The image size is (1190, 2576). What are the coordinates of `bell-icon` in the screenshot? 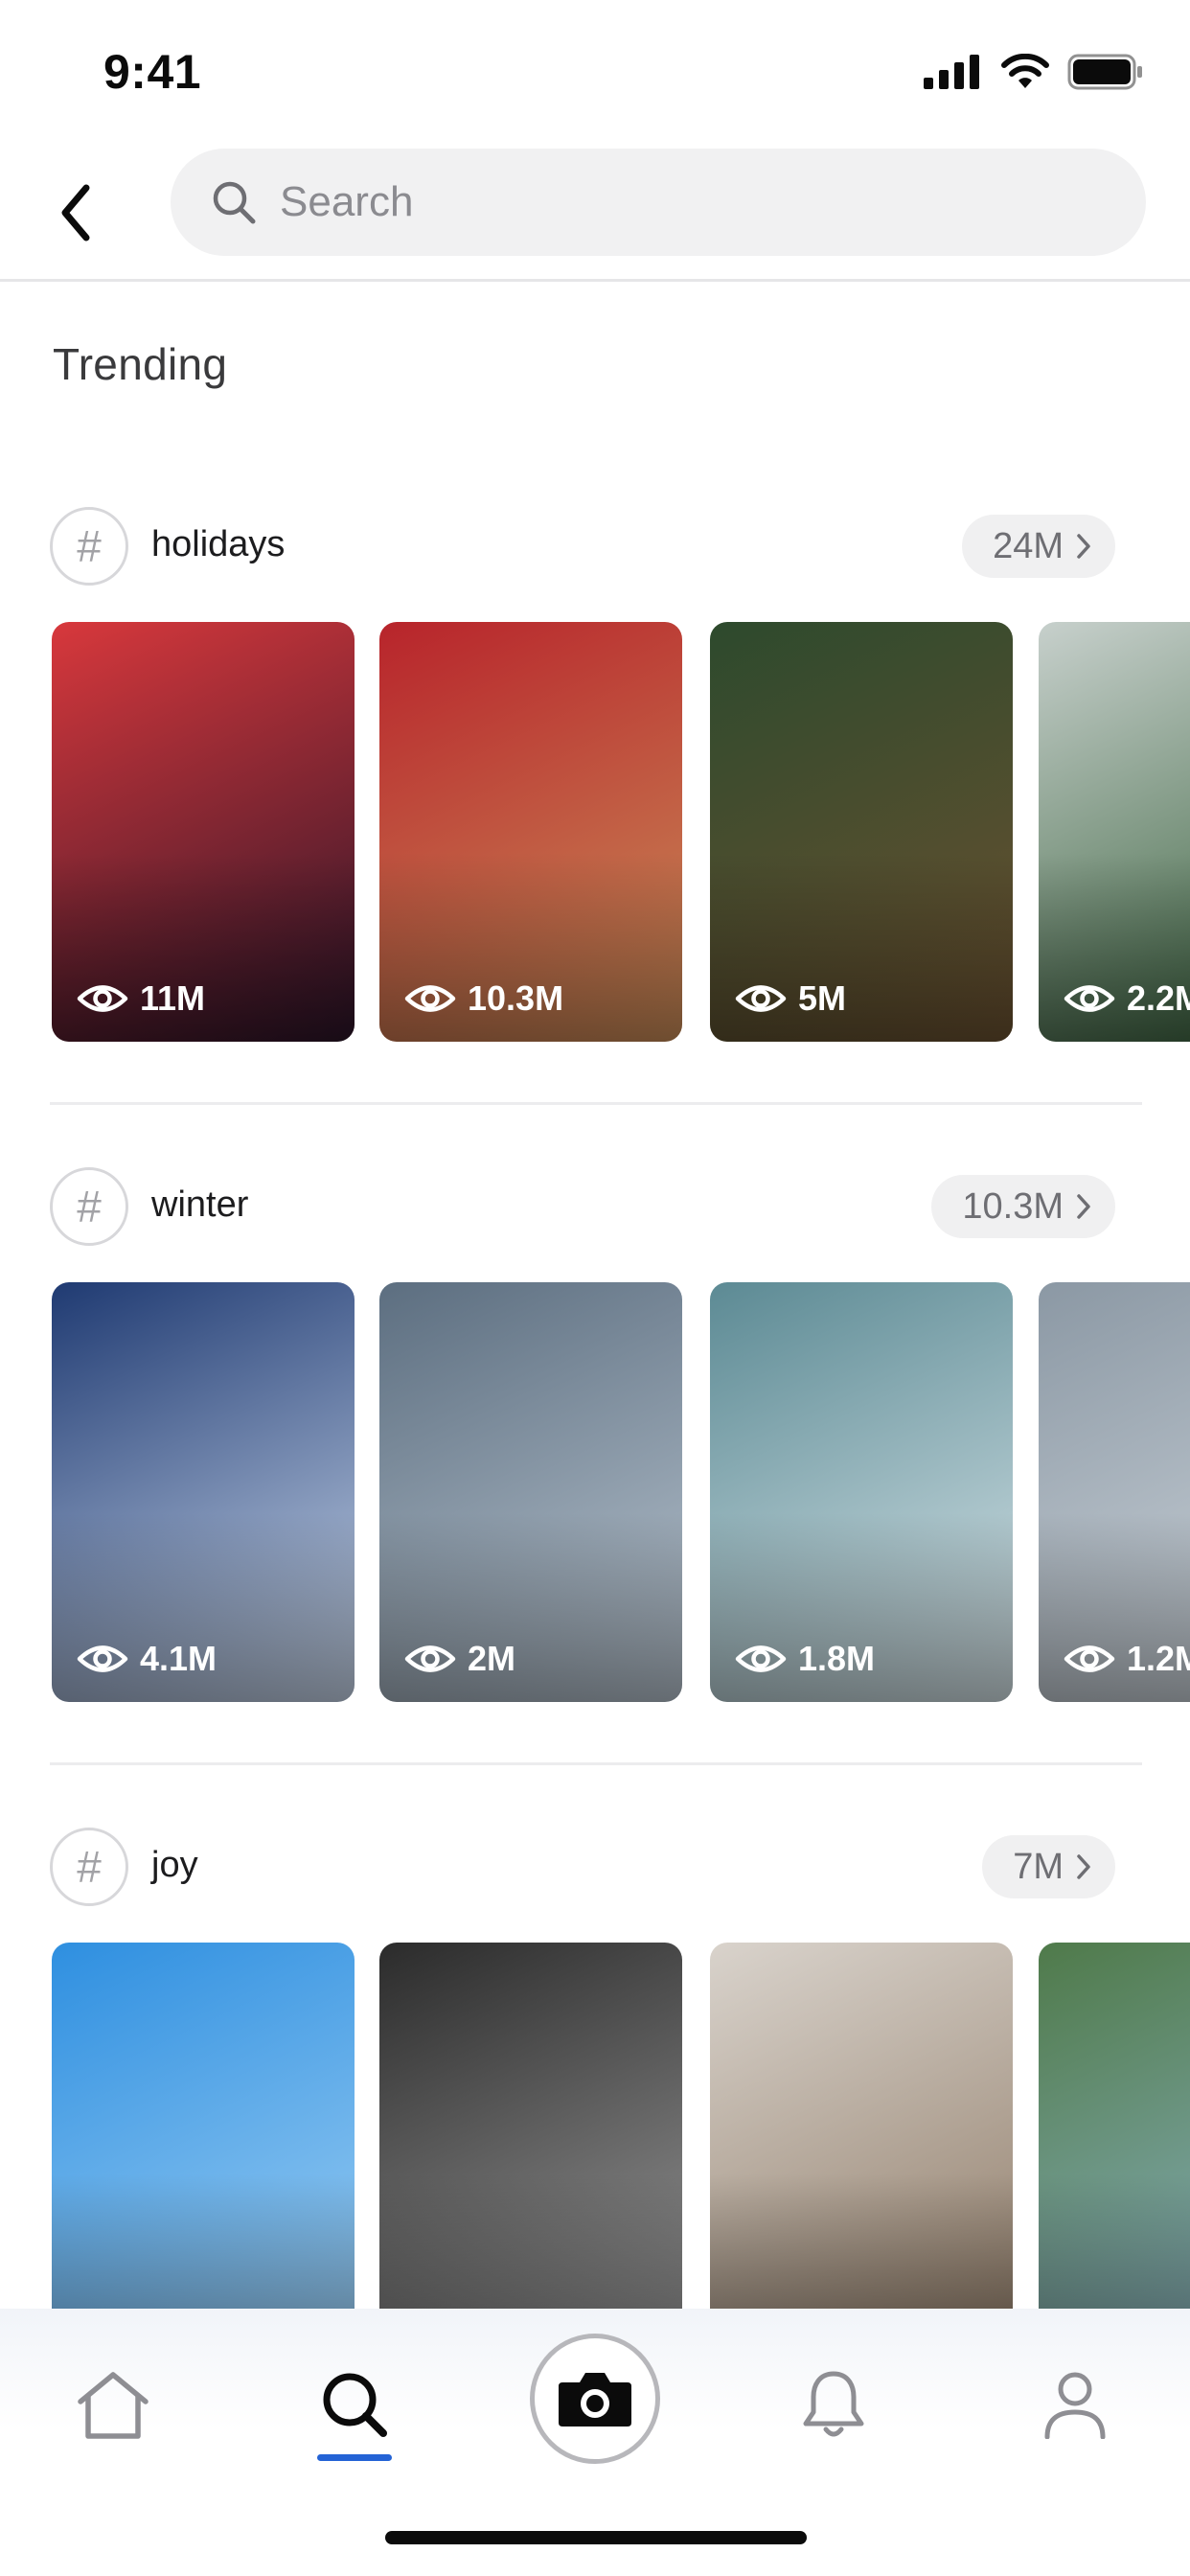 It's located at (834, 2404).